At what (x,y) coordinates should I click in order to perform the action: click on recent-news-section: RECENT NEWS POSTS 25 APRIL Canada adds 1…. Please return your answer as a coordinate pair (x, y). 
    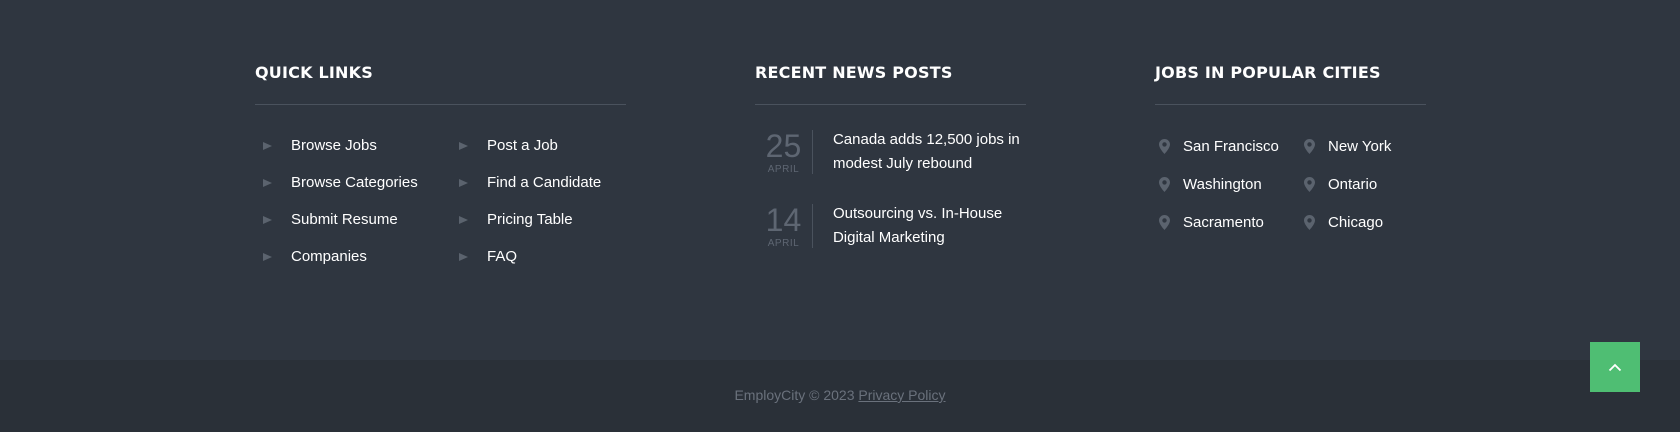
    Looking at the image, I should click on (890, 169).